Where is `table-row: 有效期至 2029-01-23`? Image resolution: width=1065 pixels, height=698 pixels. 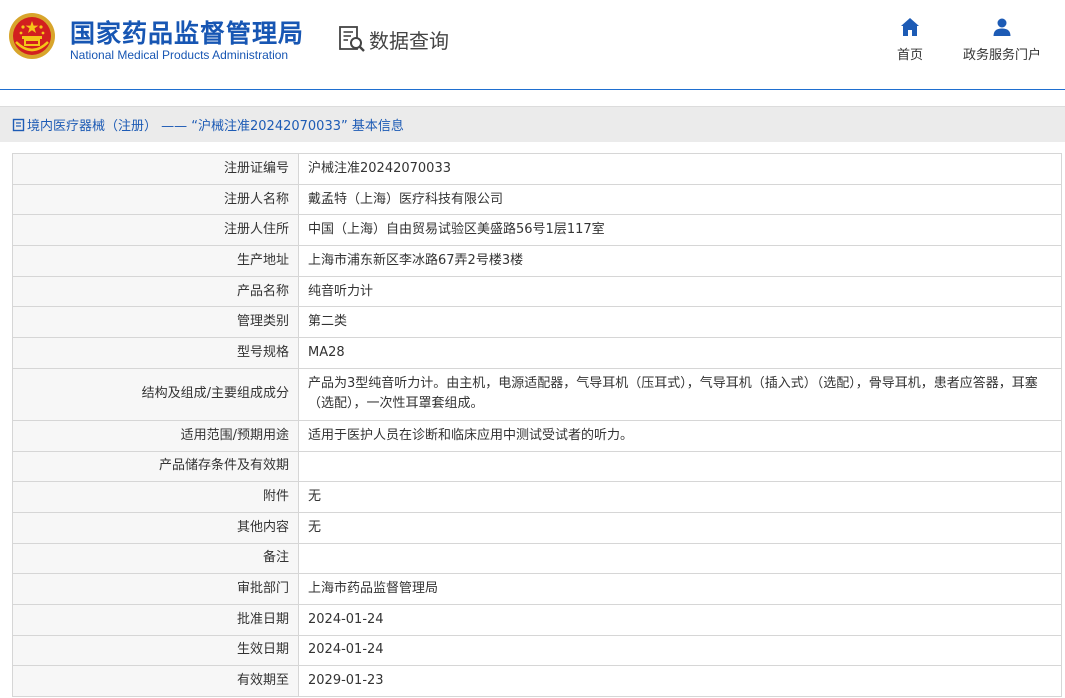
table-row: 有效期至 2029-01-23 is located at coordinates (537, 681).